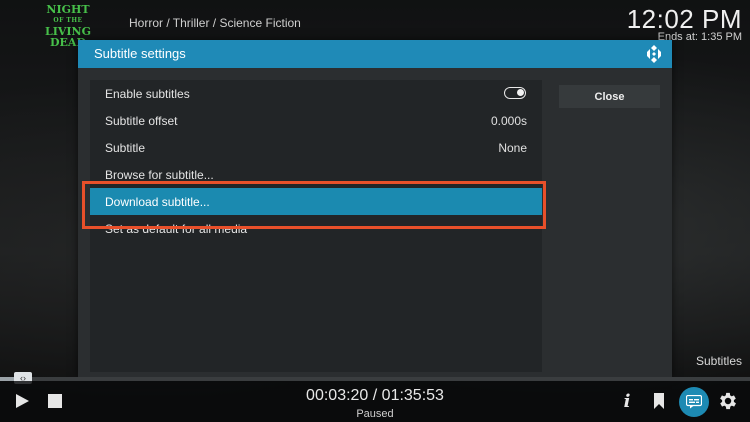  What do you see at coordinates (654, 54) in the screenshot?
I see `kodi-logo-icon` at bounding box center [654, 54].